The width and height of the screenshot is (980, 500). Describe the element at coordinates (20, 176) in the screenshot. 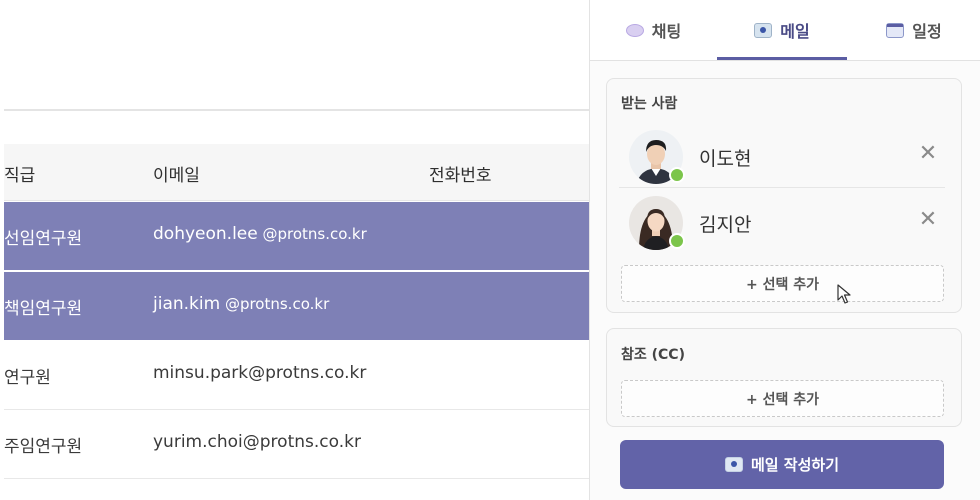

I see `header-rank: 직급` at that location.